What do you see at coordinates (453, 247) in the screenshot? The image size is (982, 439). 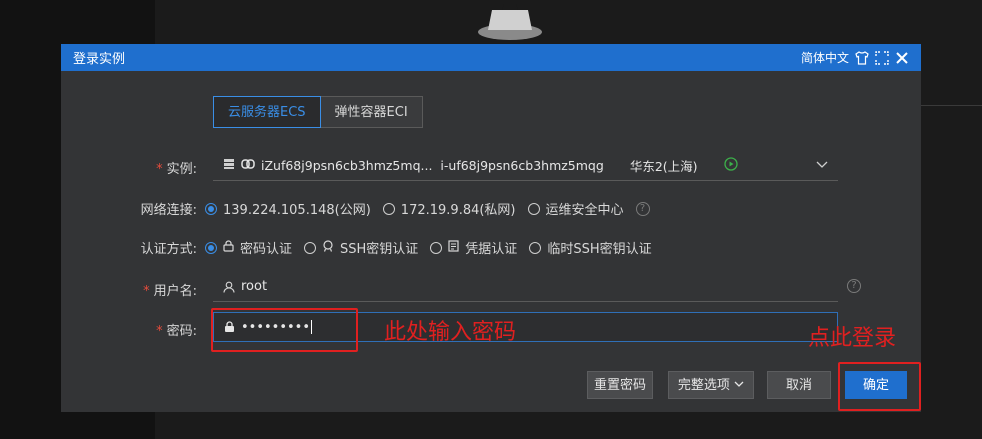 I see `credential-icon` at bounding box center [453, 247].